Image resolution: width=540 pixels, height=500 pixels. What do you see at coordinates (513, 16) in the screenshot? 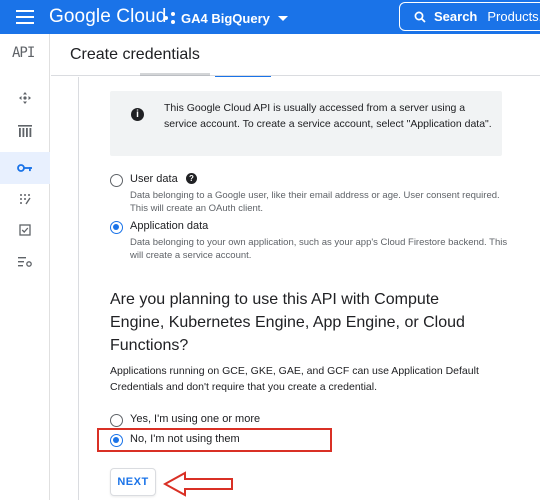
I see `search-placeholder: Products,` at bounding box center [513, 16].